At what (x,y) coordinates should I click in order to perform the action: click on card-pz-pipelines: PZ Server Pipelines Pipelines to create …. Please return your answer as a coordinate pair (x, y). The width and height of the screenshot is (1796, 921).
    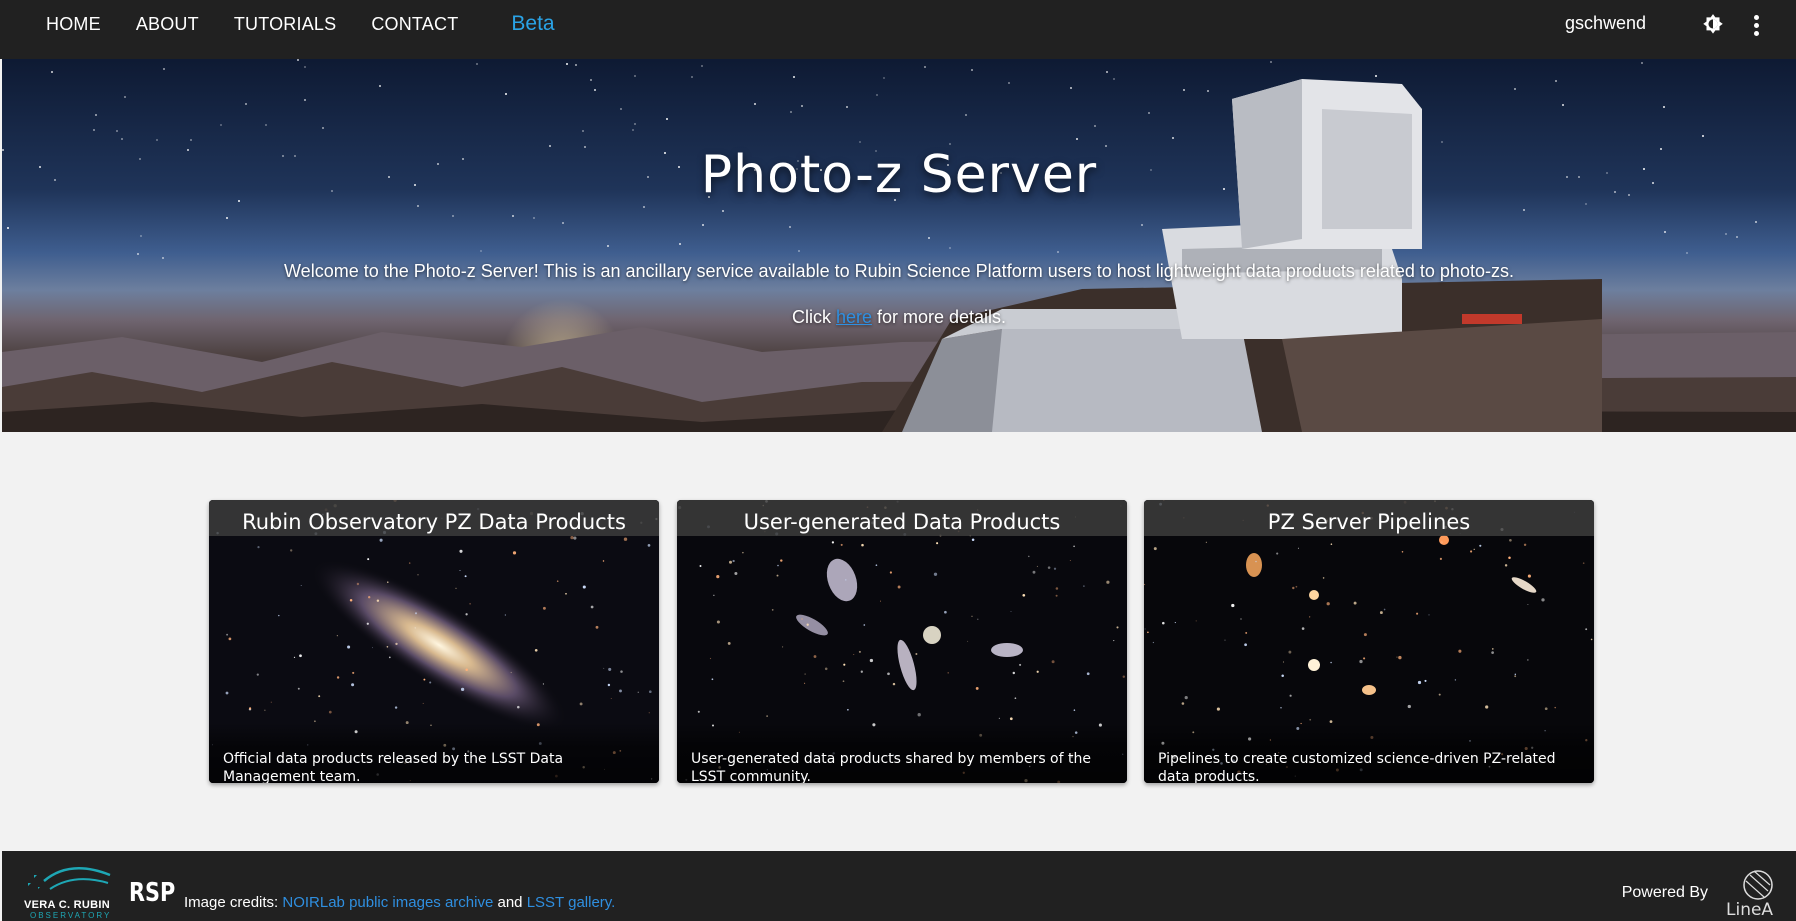
    Looking at the image, I should click on (1369, 641).